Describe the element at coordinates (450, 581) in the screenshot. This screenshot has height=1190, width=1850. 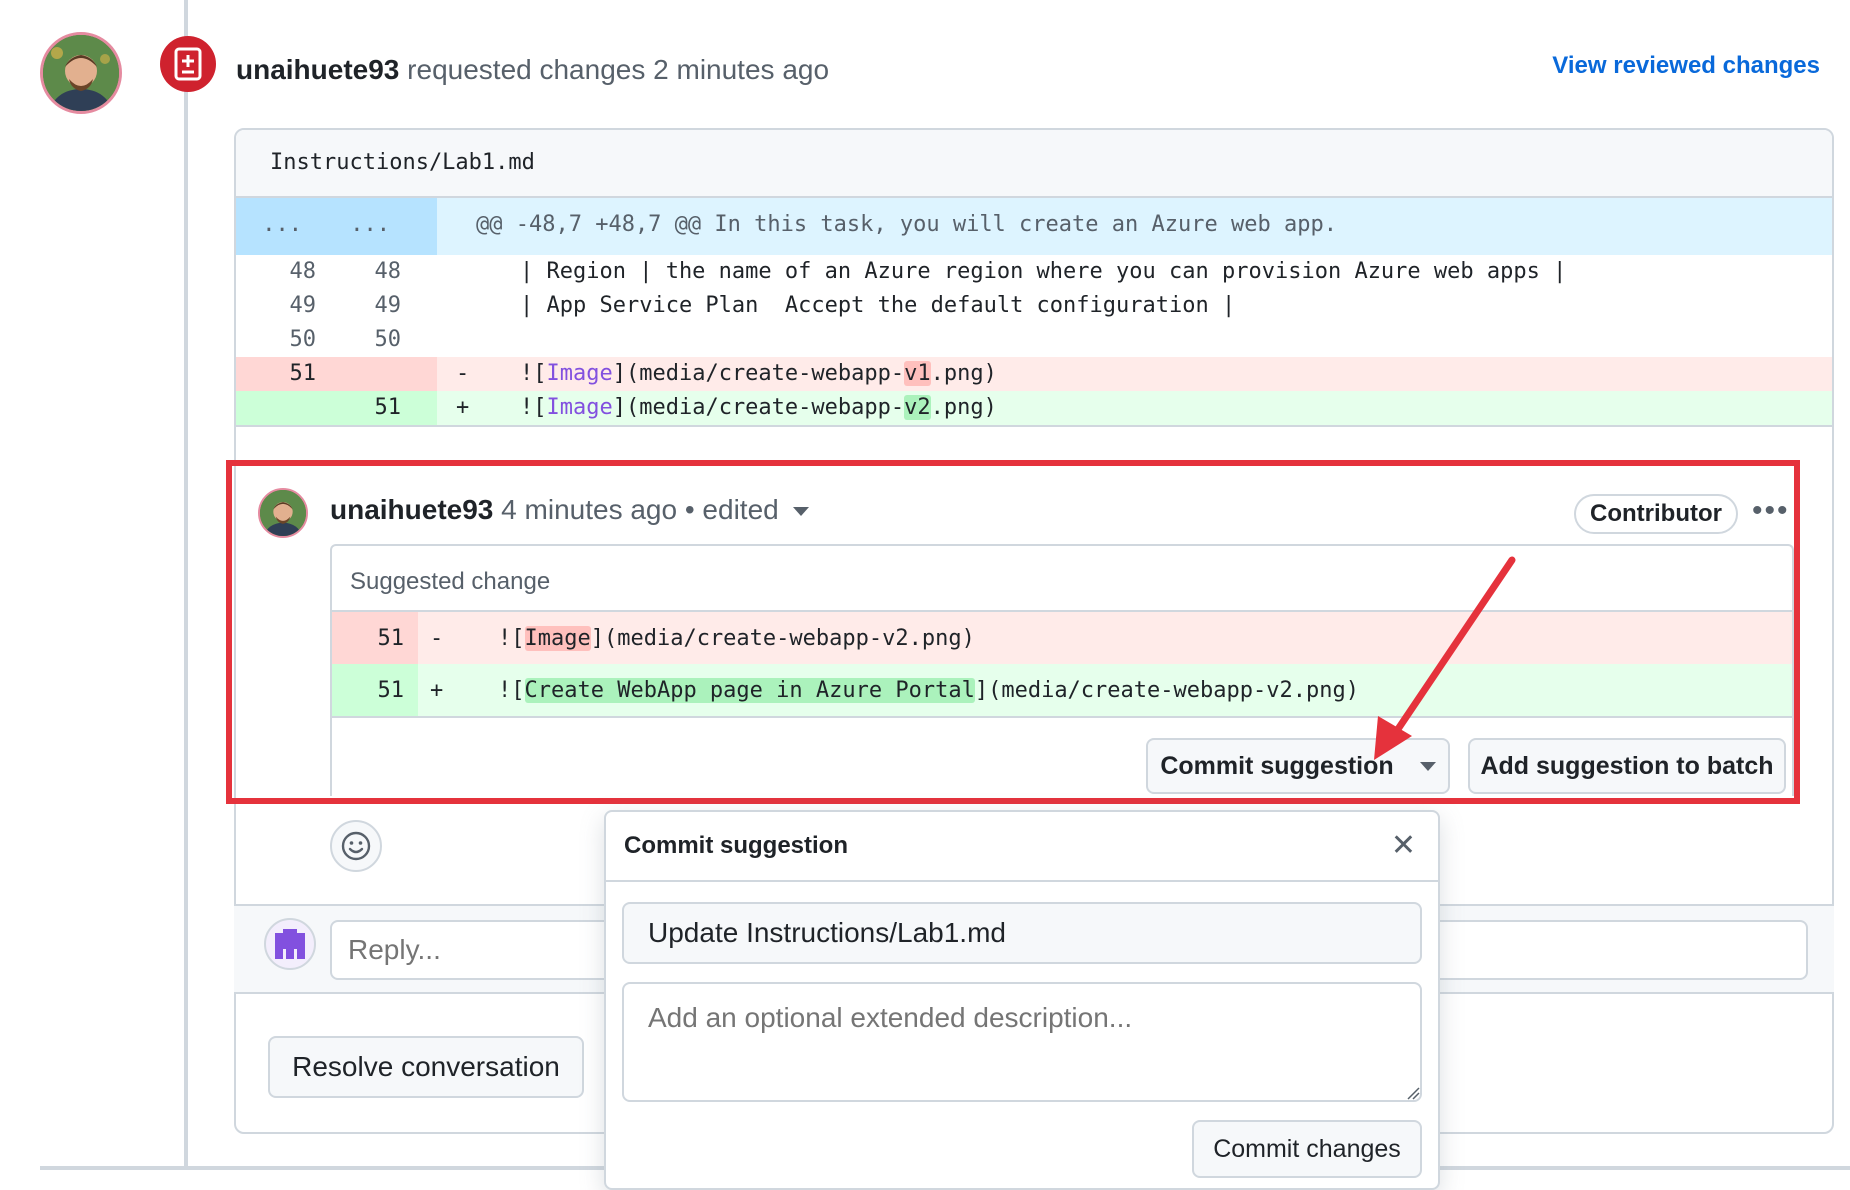
I see `suggested-change-title: Suggested change` at that location.